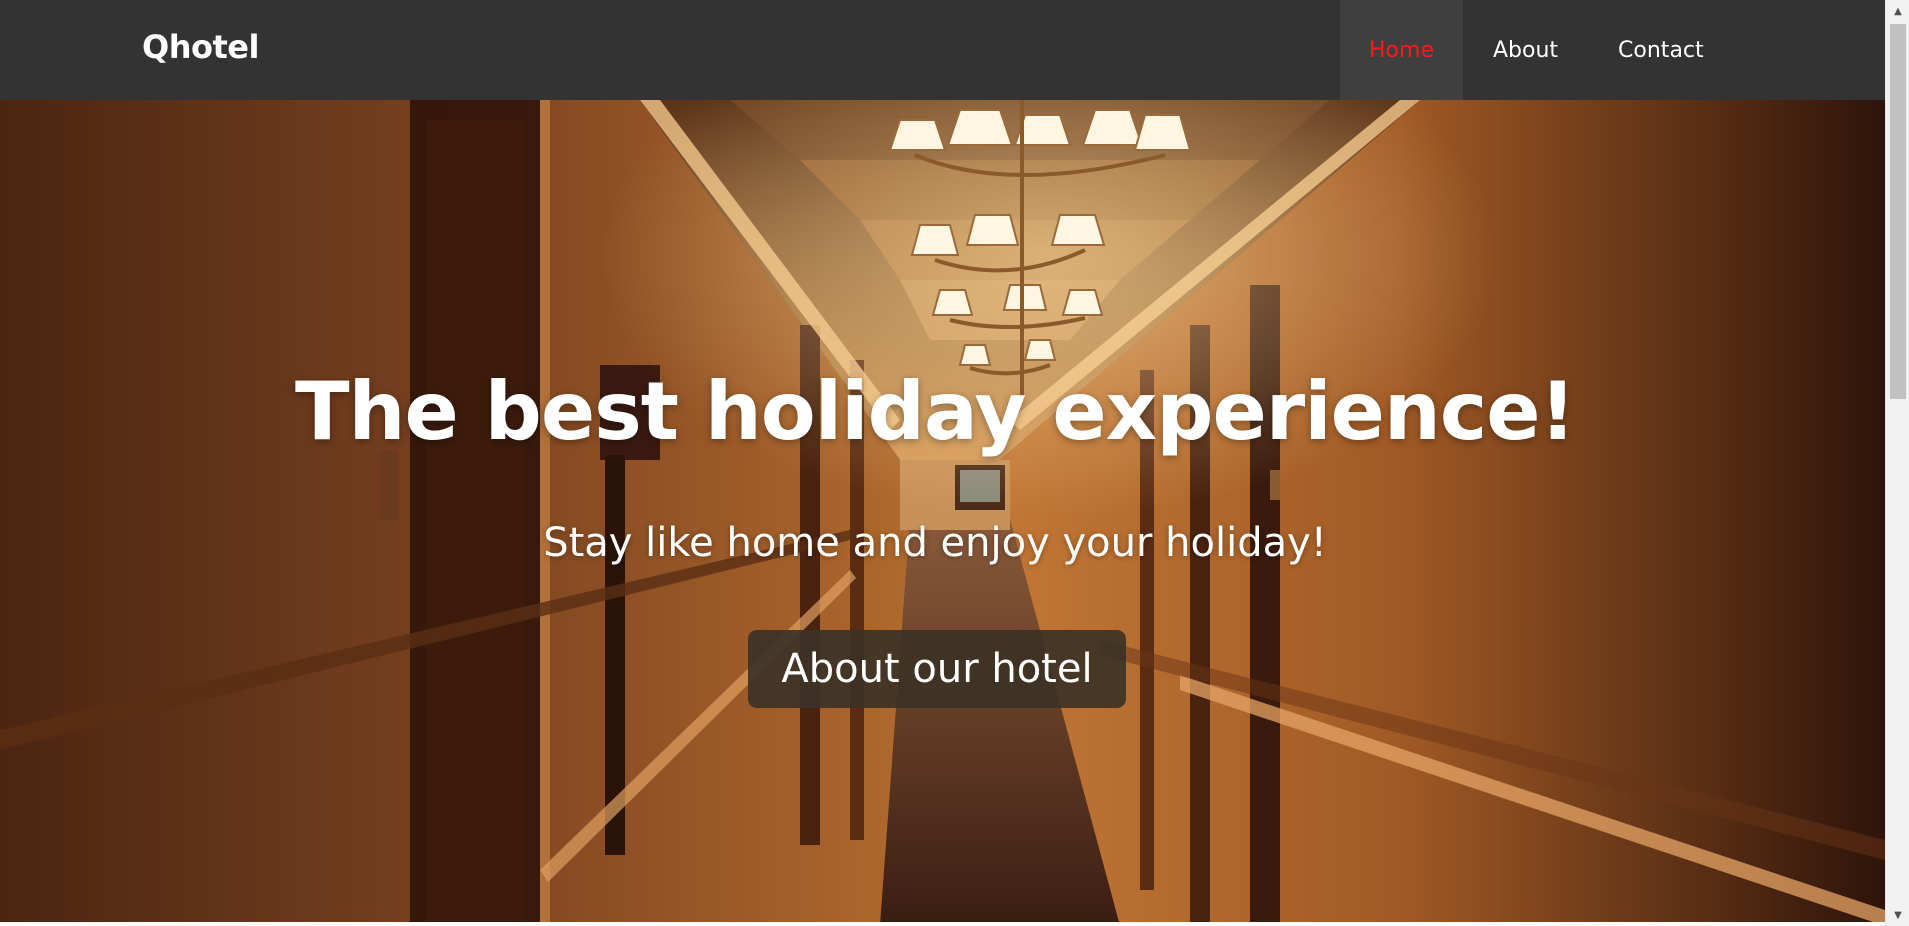 This screenshot has height=926, width=1909. I want to click on hero-subtitle: Stay like home and enjoy your holiday!, so click(935, 543).